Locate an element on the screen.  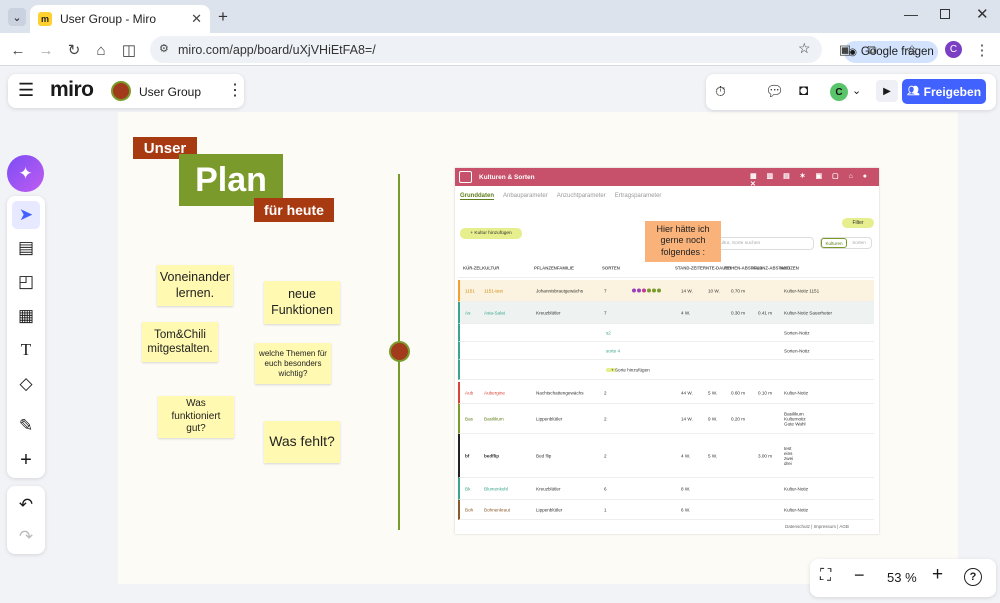
app-add-culture-button: + Kultur hinzufügen is located at coordinates (491, 233).